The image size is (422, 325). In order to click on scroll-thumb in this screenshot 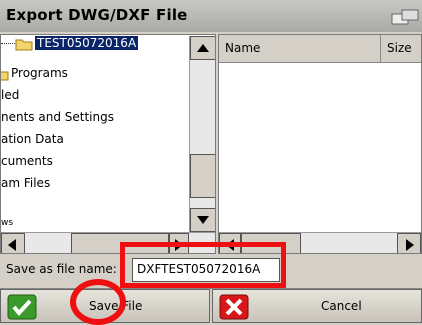, I will do `click(202, 176)`.